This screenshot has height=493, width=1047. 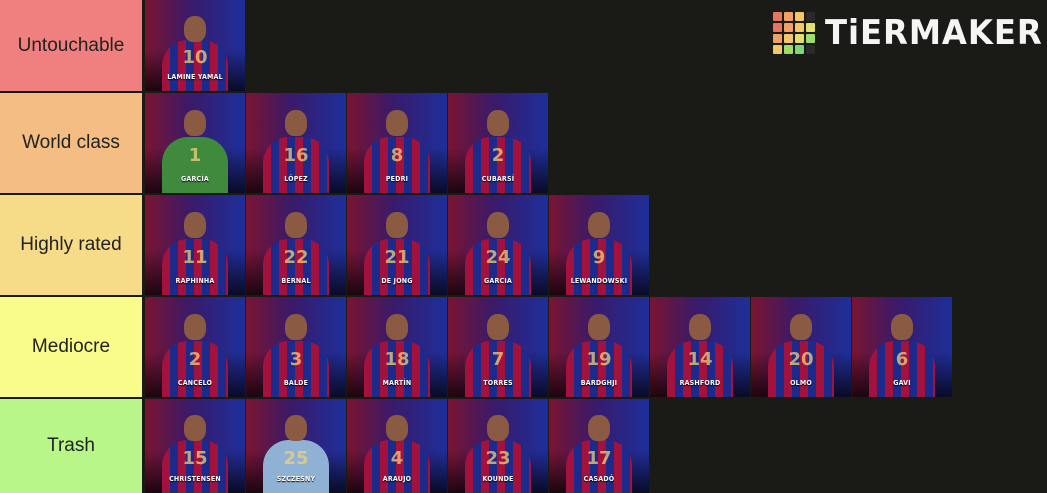 I want to click on player-card: 8 PEDRI, so click(x=397, y=143).